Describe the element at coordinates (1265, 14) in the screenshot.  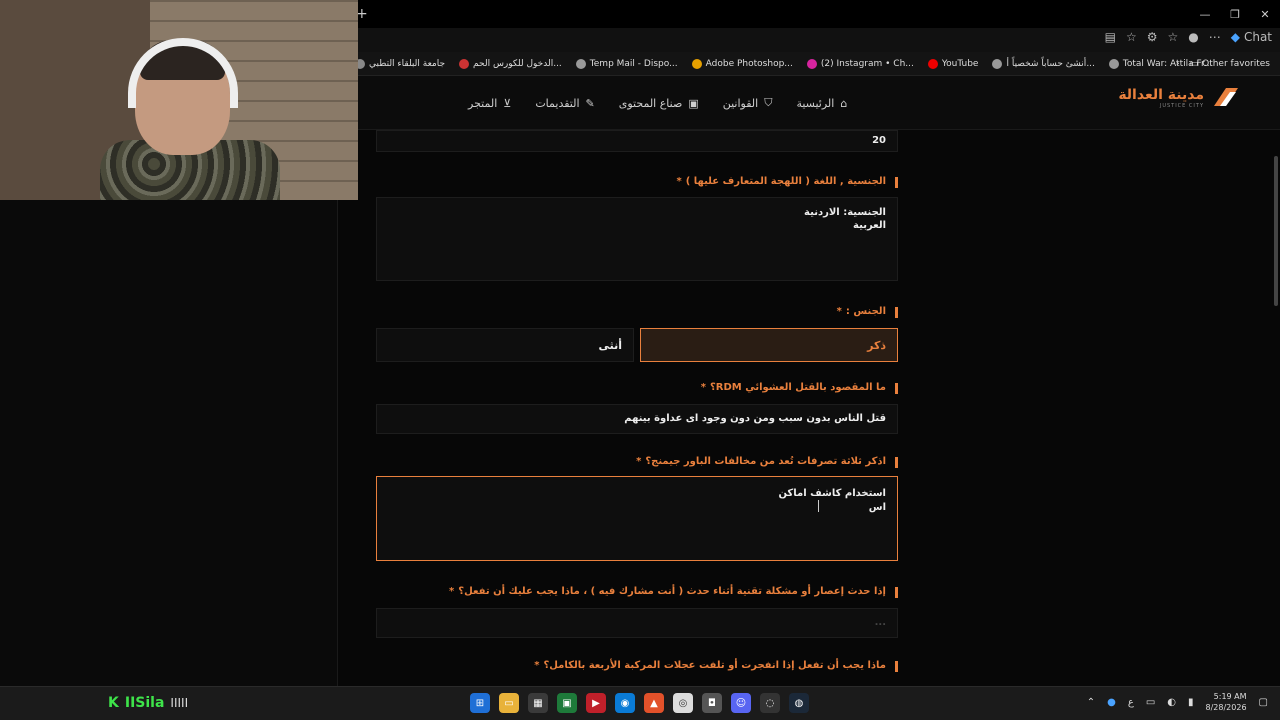
I see `close-button: ✕` at that location.